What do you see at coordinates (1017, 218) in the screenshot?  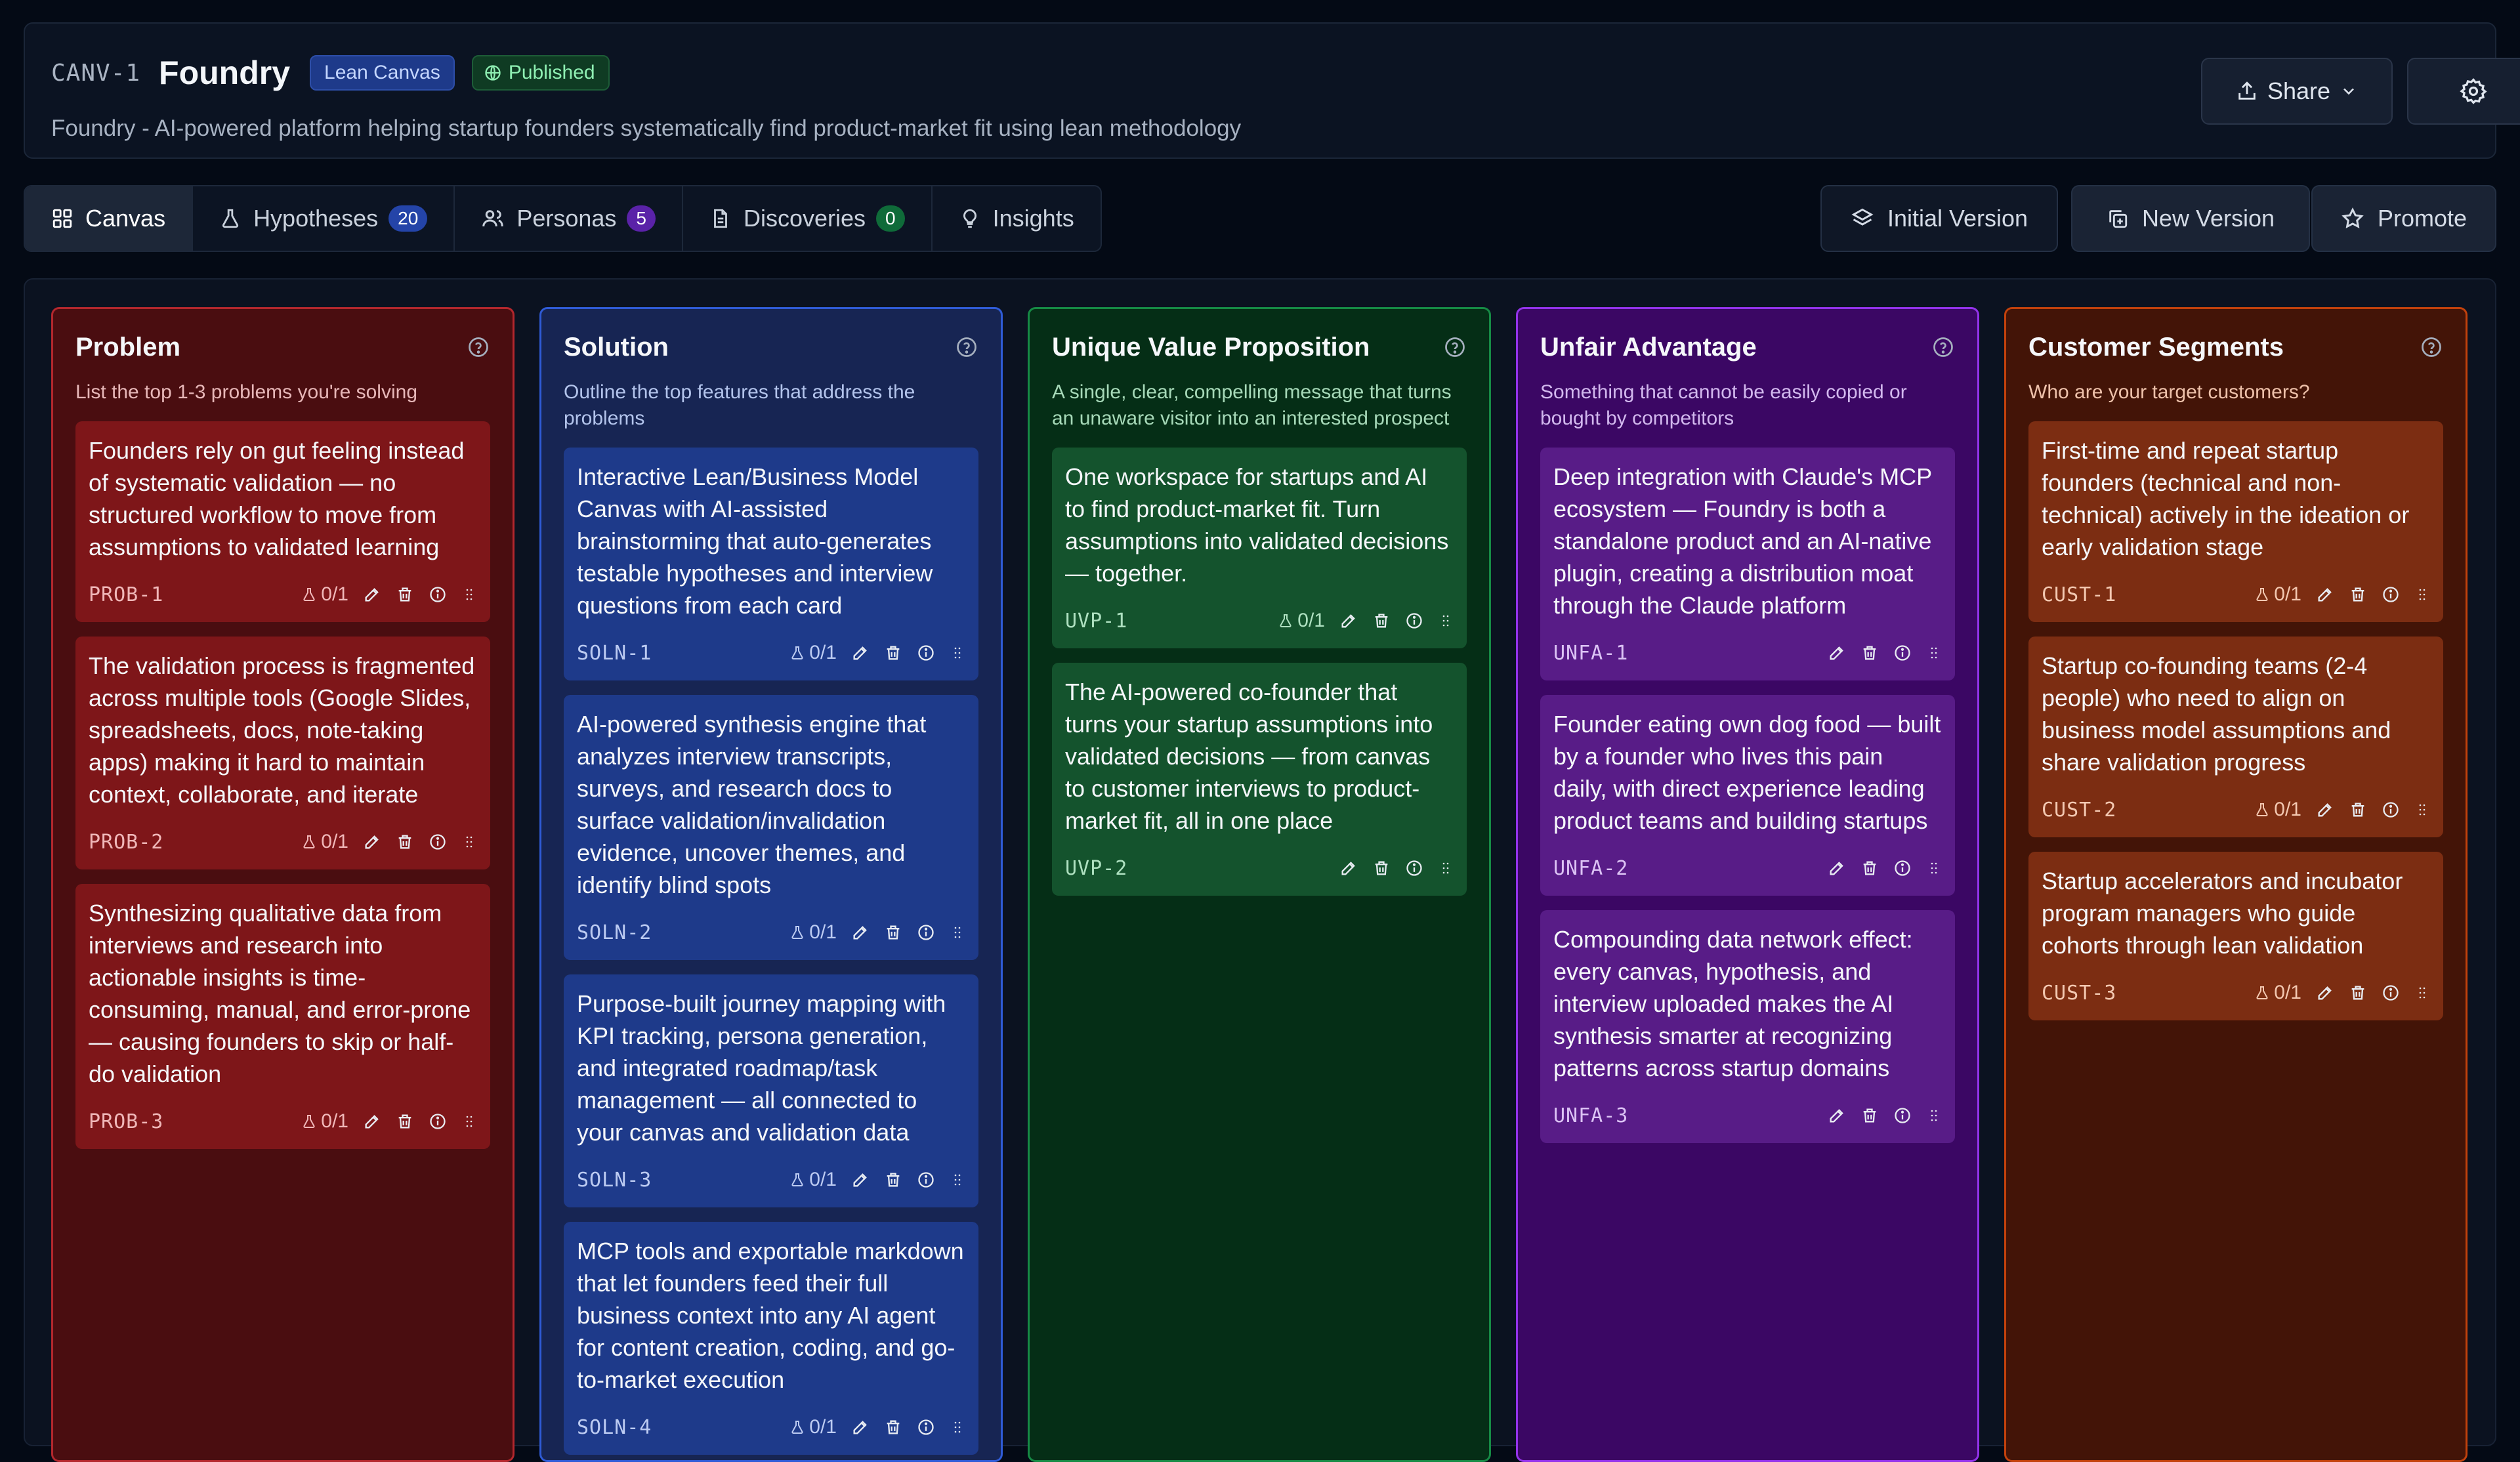 I see `tab-insights: Insights` at bounding box center [1017, 218].